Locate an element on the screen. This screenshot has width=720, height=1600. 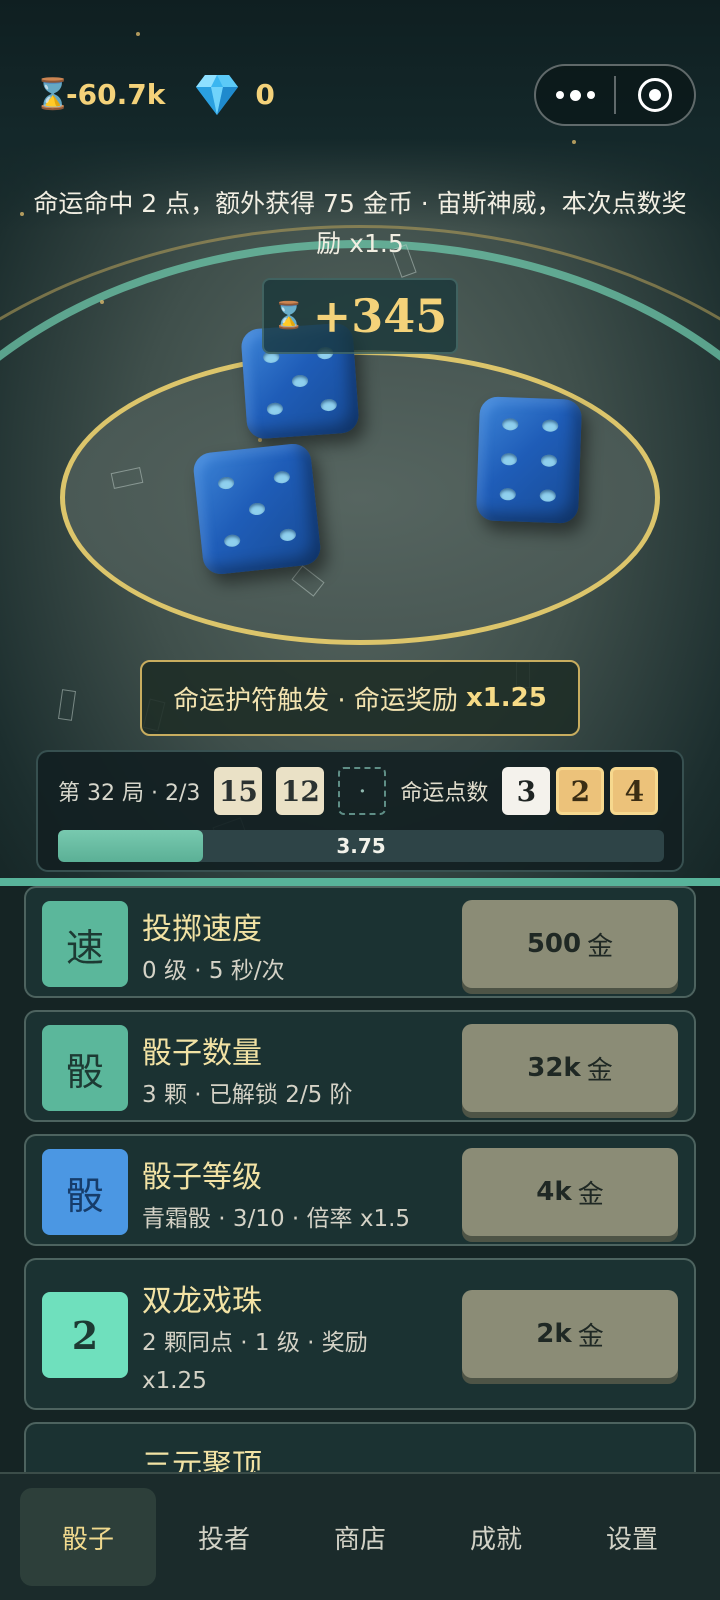
payout-badge: ⌛ +345 is located at coordinates (360, 316).